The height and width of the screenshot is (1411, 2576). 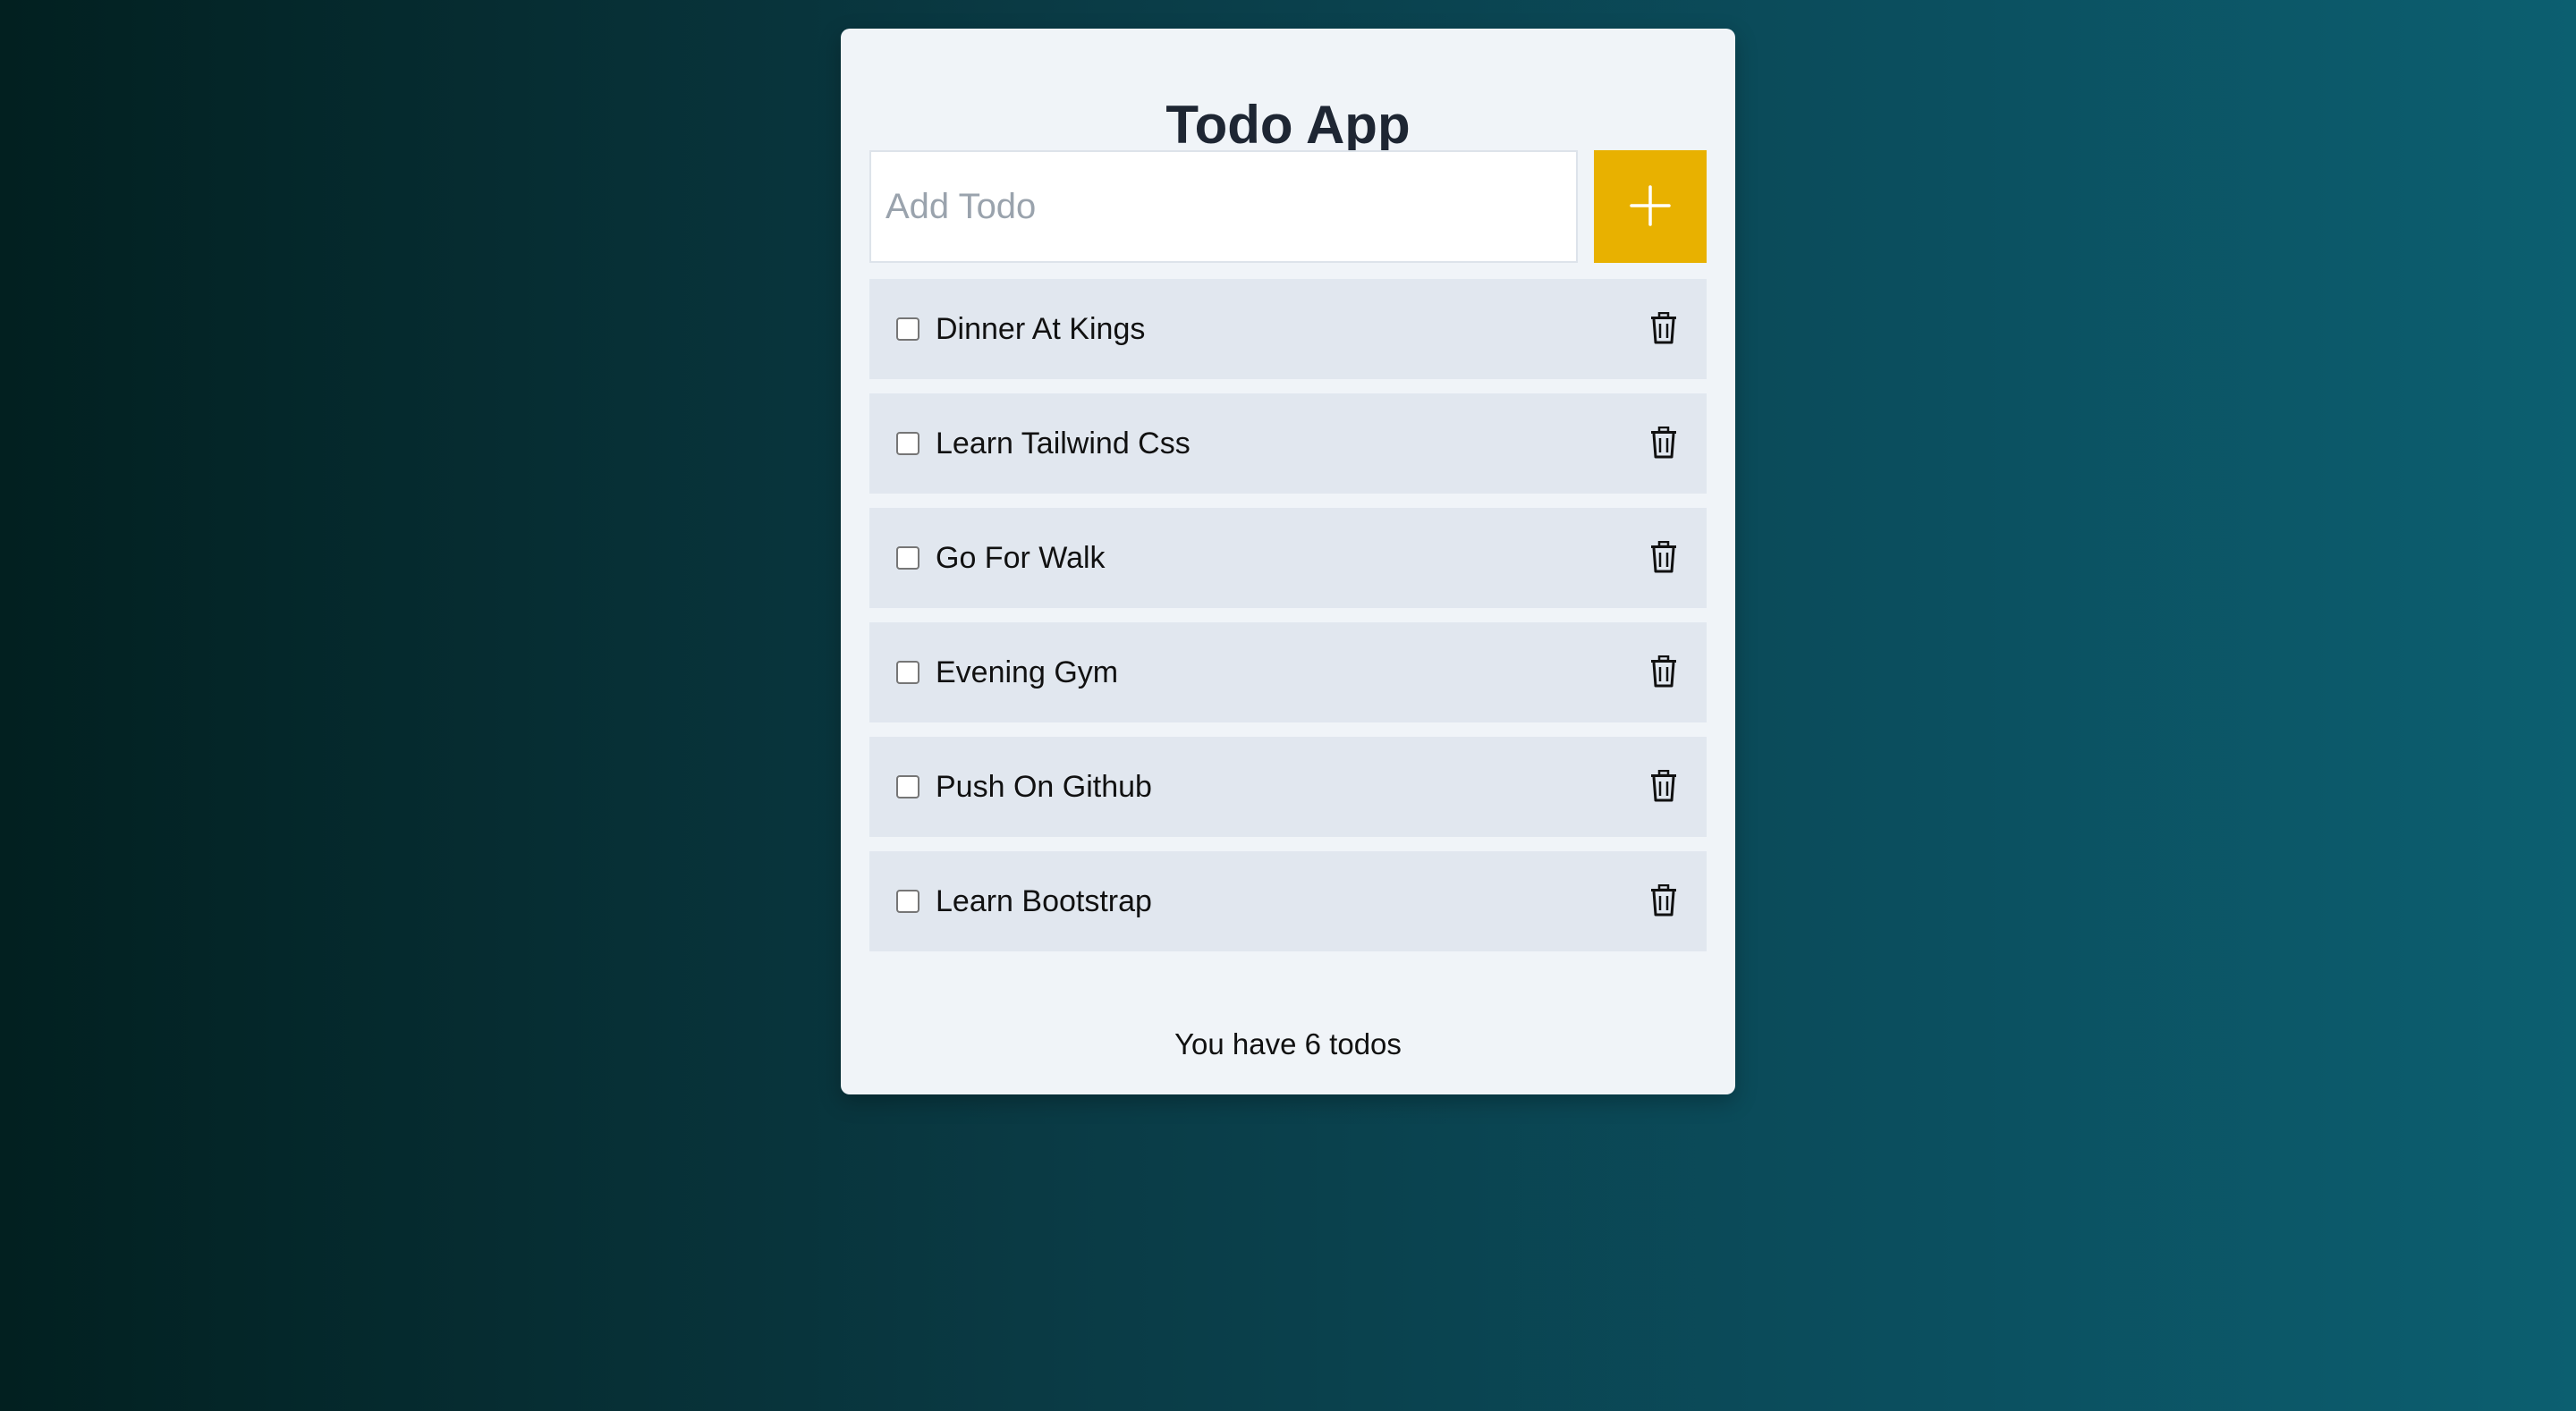 I want to click on list-item: Push On Github, so click(x=1288, y=787).